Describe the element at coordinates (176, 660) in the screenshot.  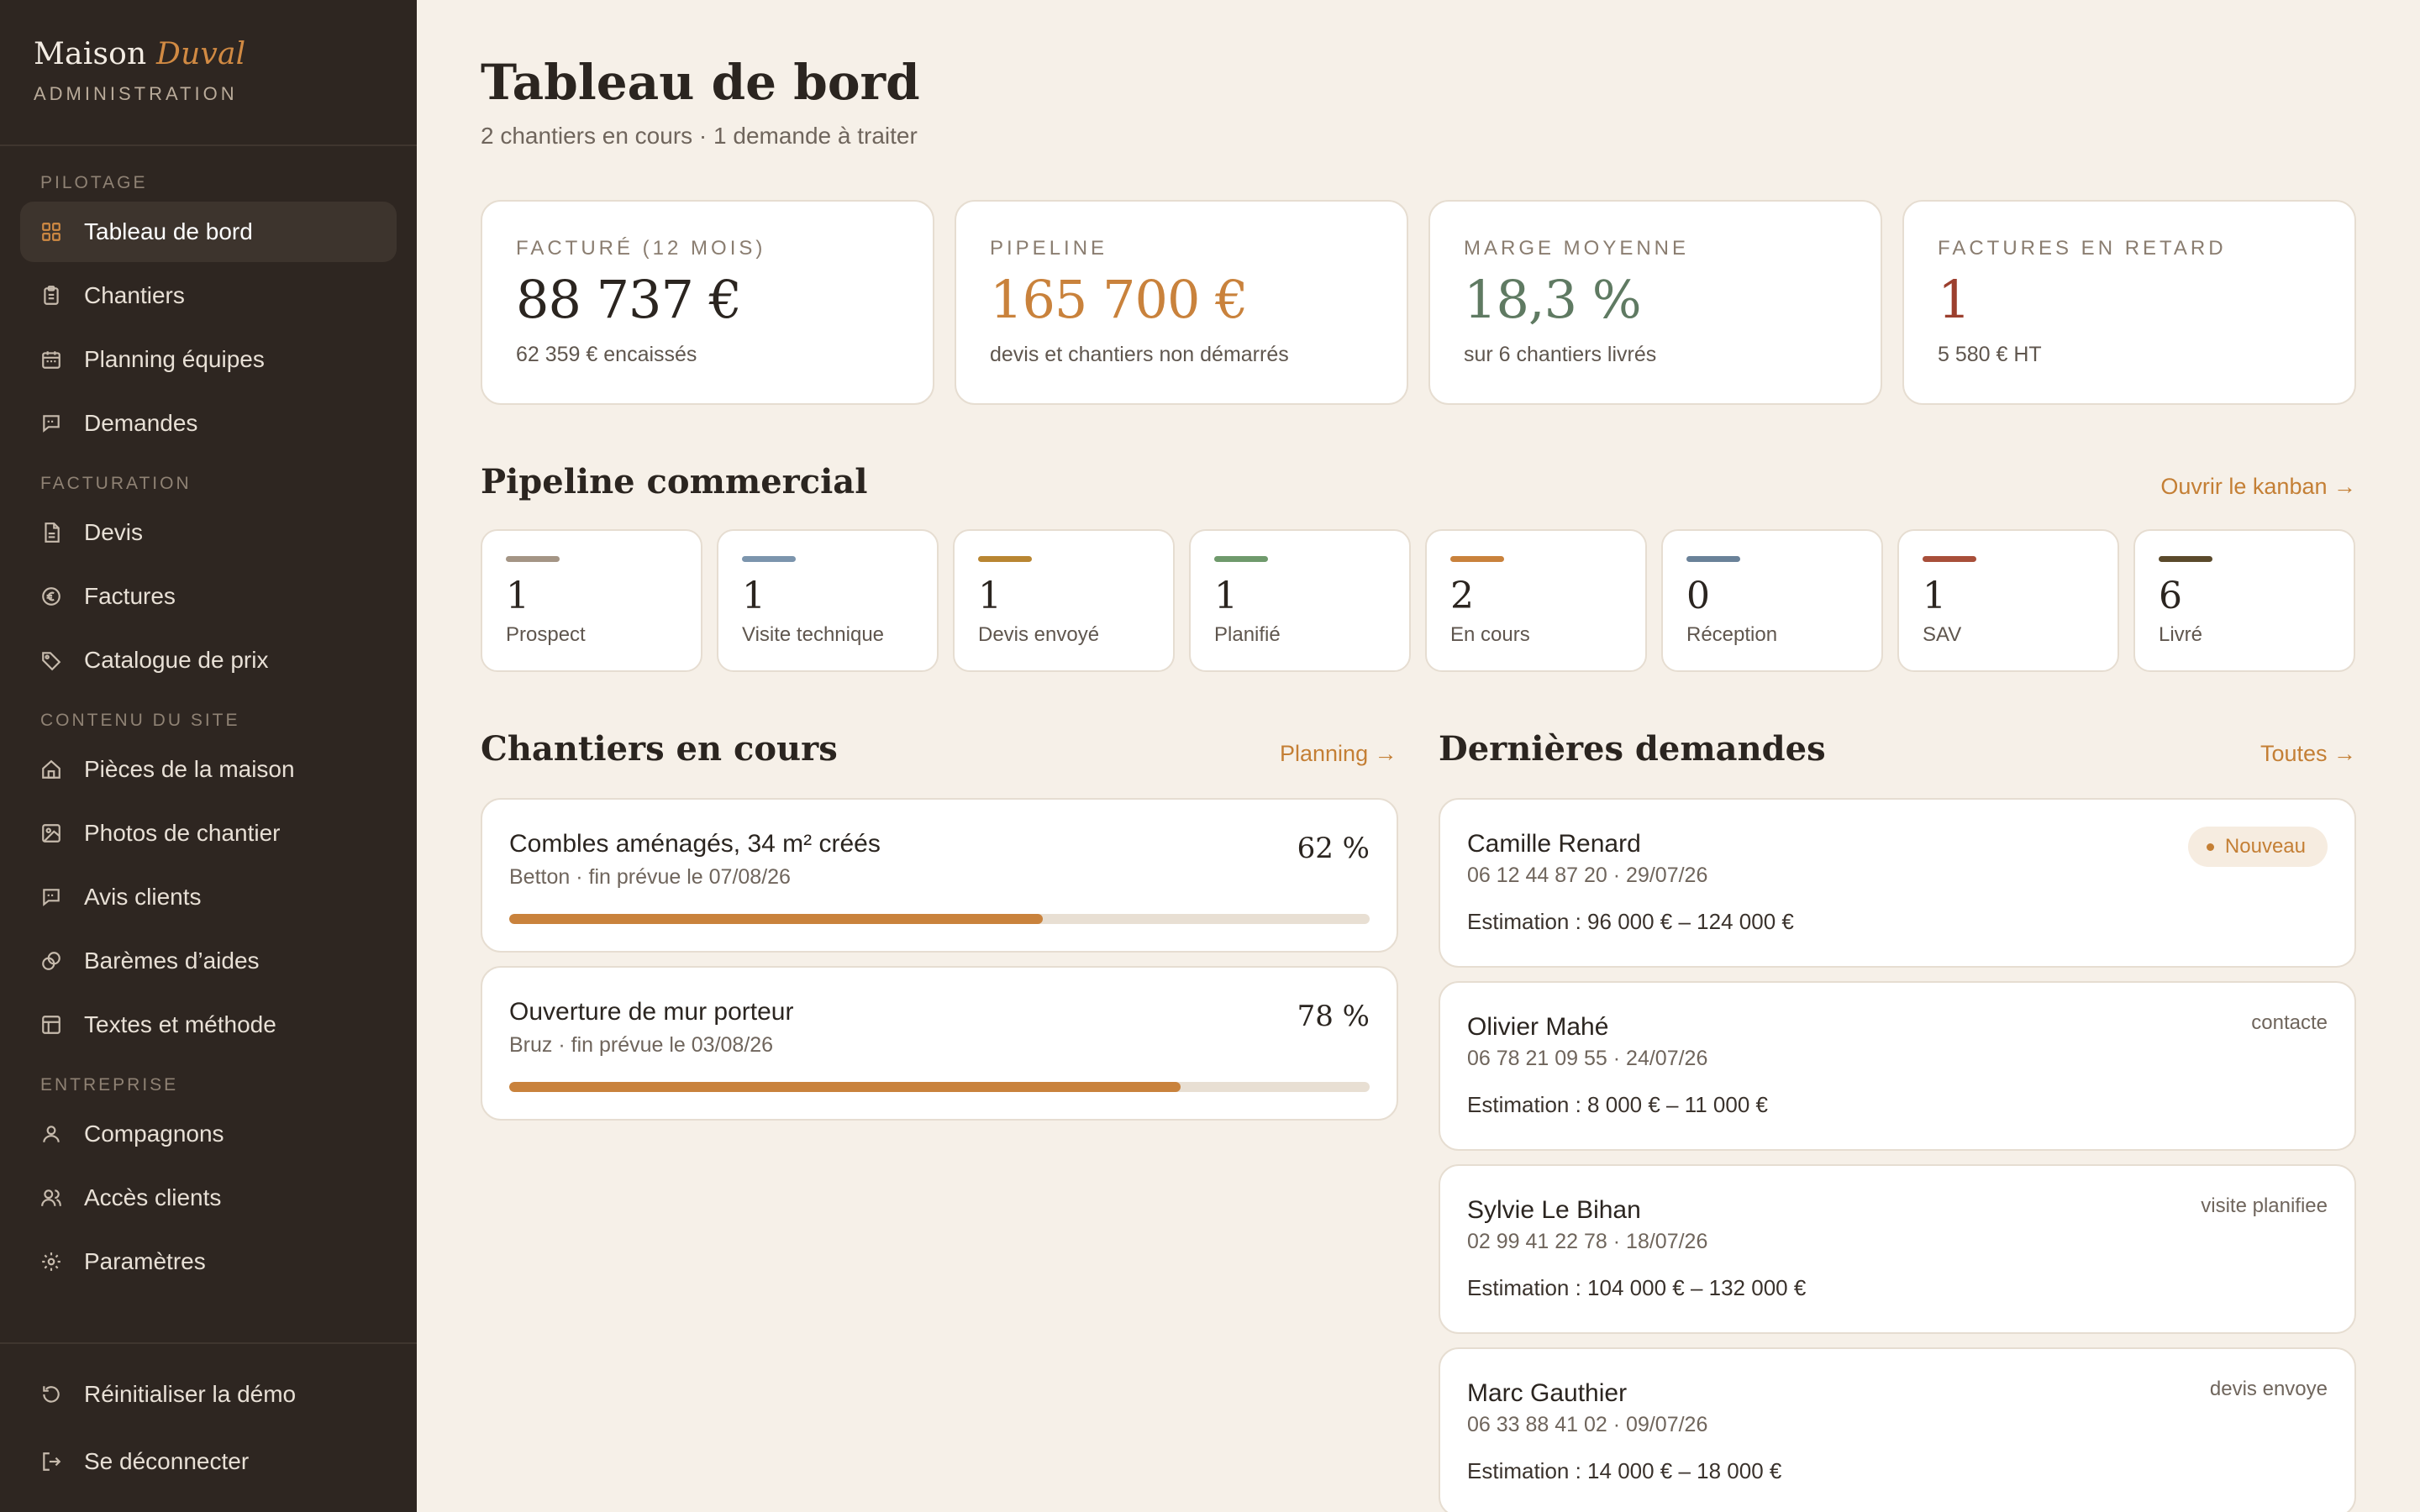
I see `sidebar-item-label: Catalogue de prix` at that location.